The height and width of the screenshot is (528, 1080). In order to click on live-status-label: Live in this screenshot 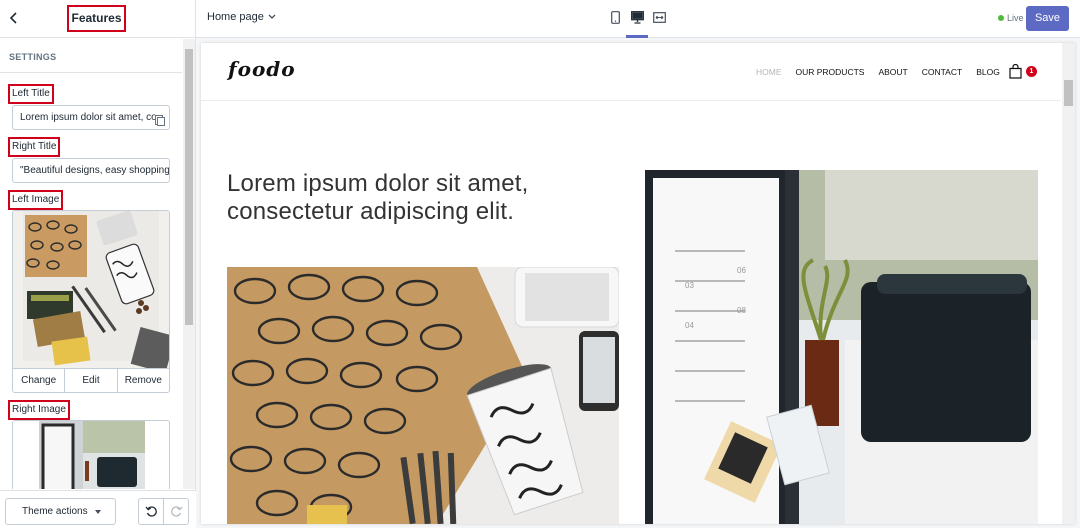, I will do `click(1015, 18)`.